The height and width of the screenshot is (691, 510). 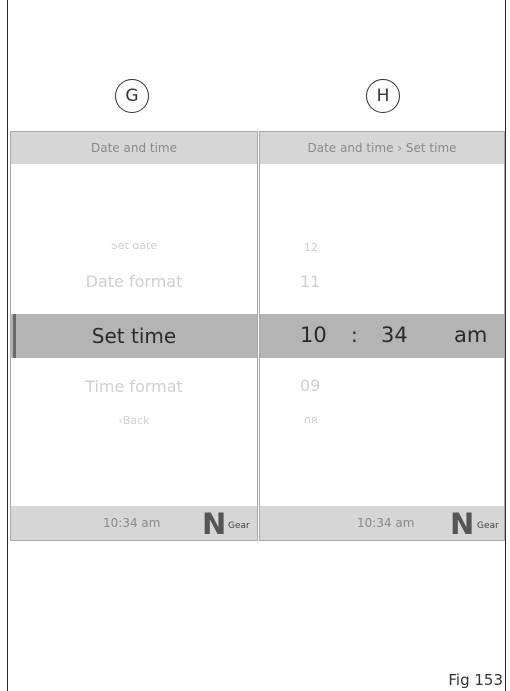 I want to click on right-panel-footer: 10:34 am N Gear, so click(x=382, y=523).